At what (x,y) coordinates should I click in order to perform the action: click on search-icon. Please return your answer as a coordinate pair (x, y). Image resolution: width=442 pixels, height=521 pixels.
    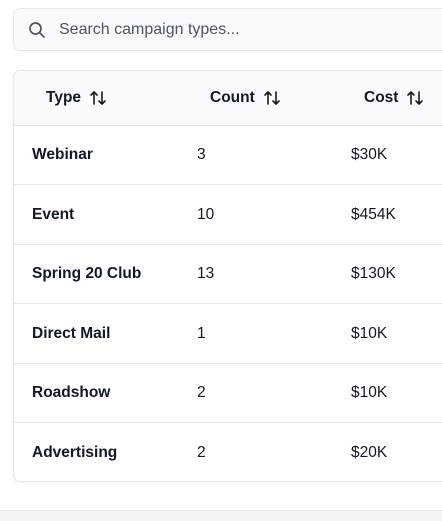
    Looking at the image, I should click on (37, 30).